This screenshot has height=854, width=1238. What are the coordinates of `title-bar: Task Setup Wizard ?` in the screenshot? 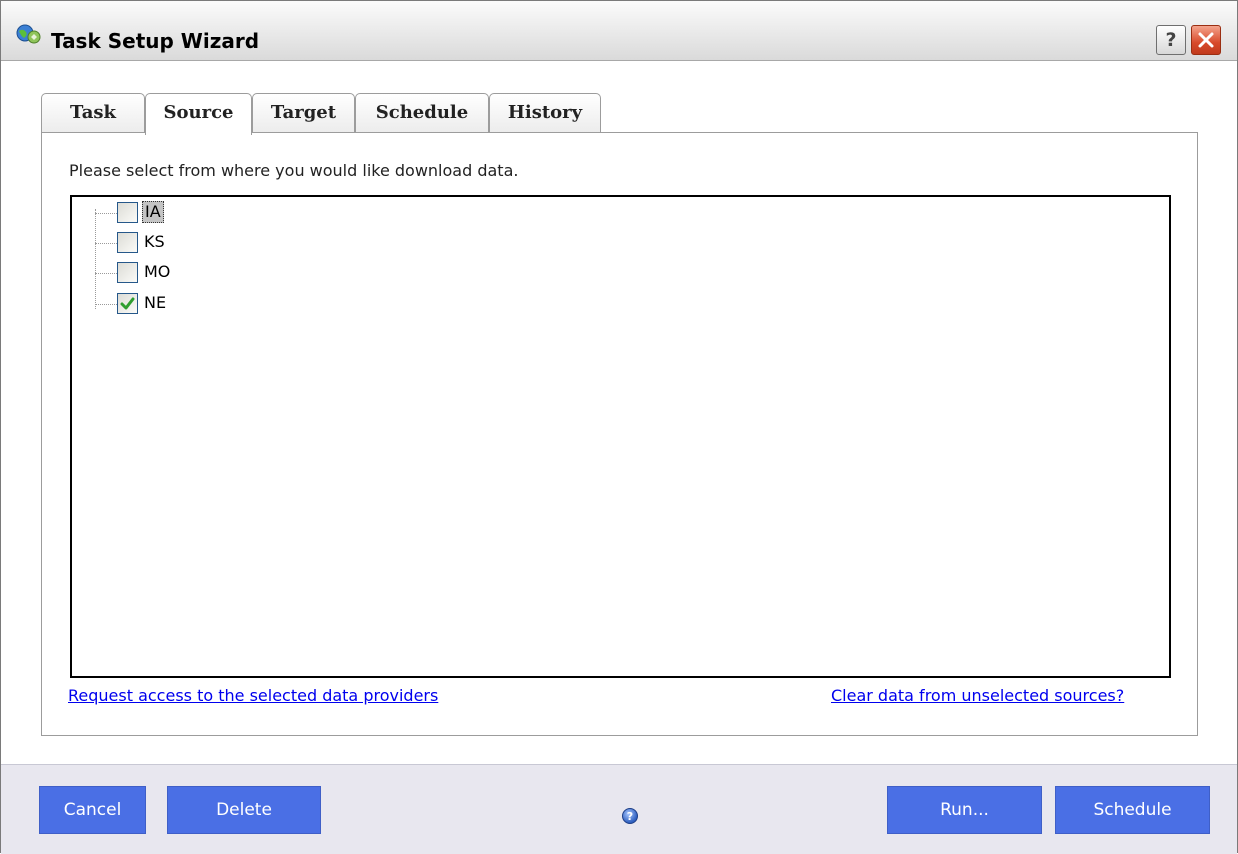 It's located at (619, 31).